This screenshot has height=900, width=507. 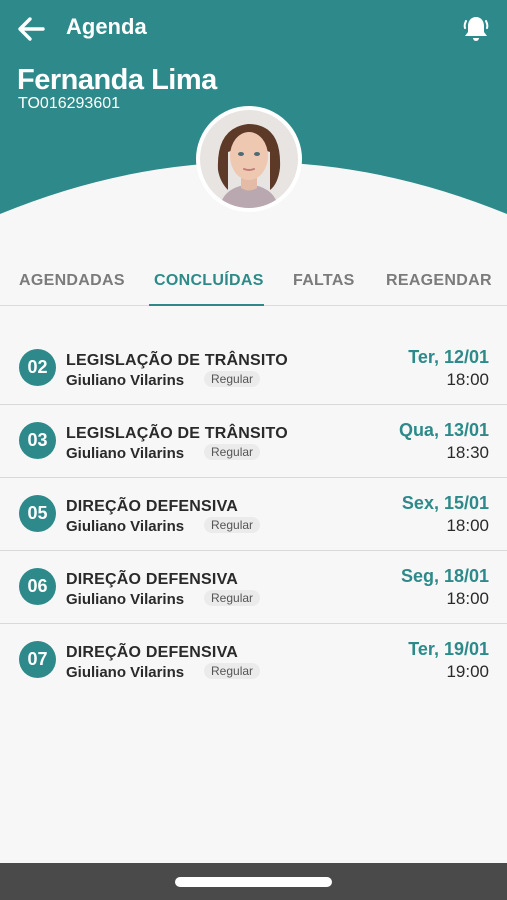 What do you see at coordinates (37, 367) in the screenshot?
I see `lesson-number-badge: 02` at bounding box center [37, 367].